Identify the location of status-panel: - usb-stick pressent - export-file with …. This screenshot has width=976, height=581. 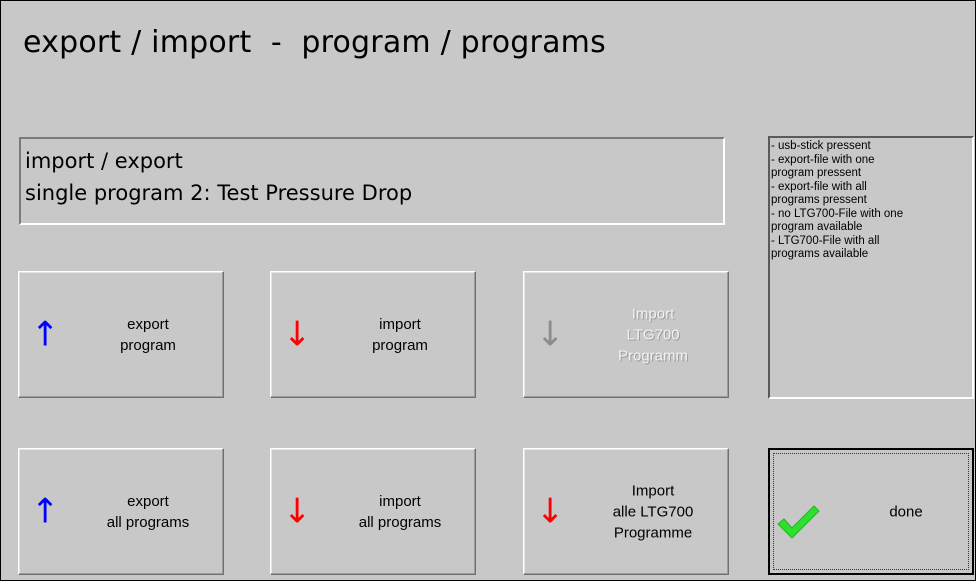
(871, 267).